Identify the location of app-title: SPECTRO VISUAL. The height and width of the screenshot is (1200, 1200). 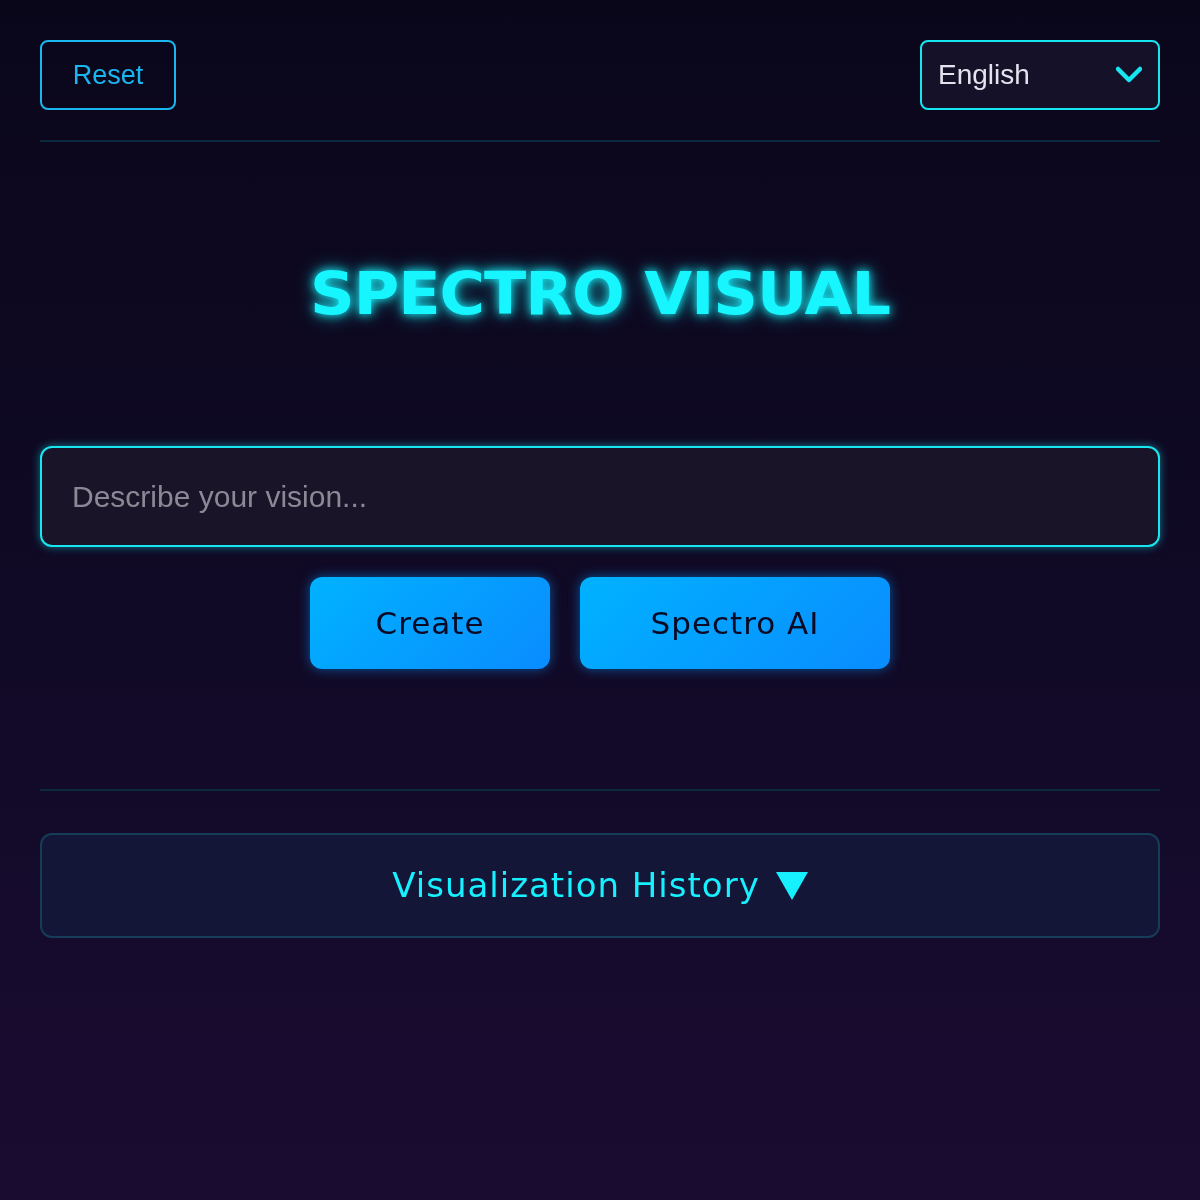
(600, 294).